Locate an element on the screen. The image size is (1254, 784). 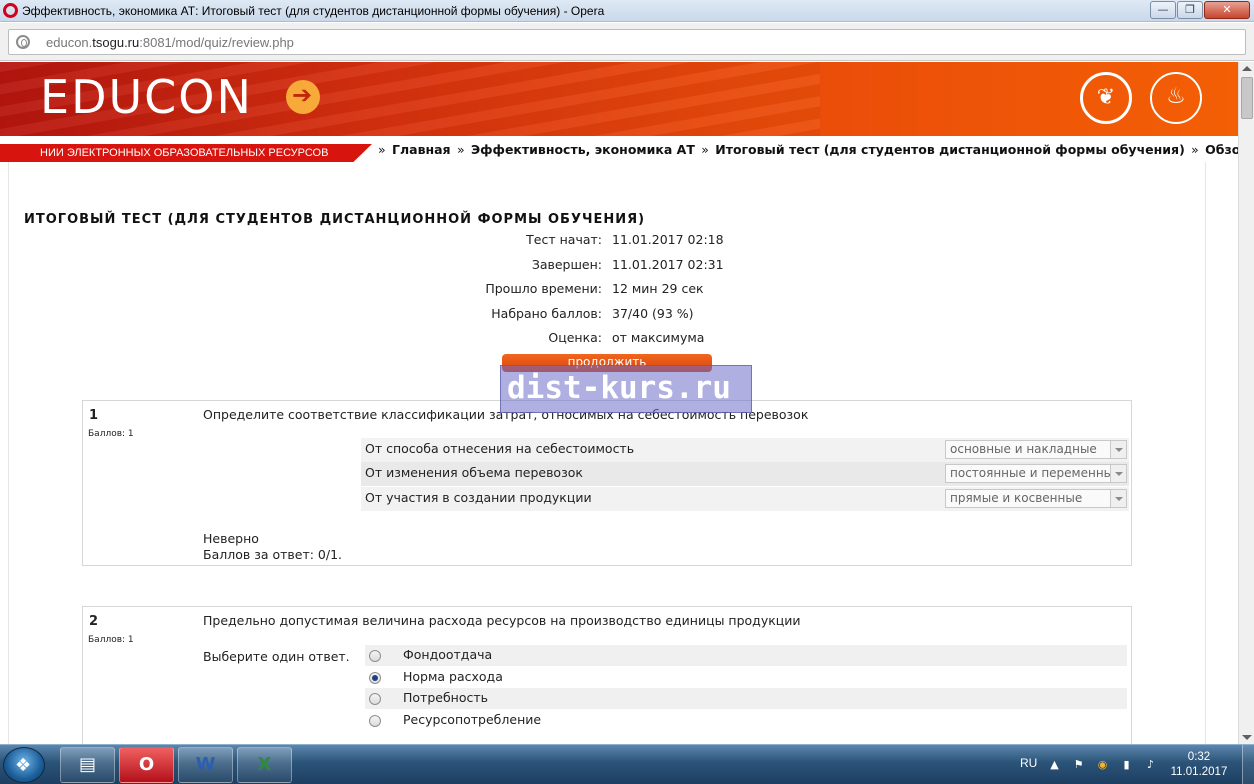
summary-value: 11.01.2017 02:31 is located at coordinates (668, 264).